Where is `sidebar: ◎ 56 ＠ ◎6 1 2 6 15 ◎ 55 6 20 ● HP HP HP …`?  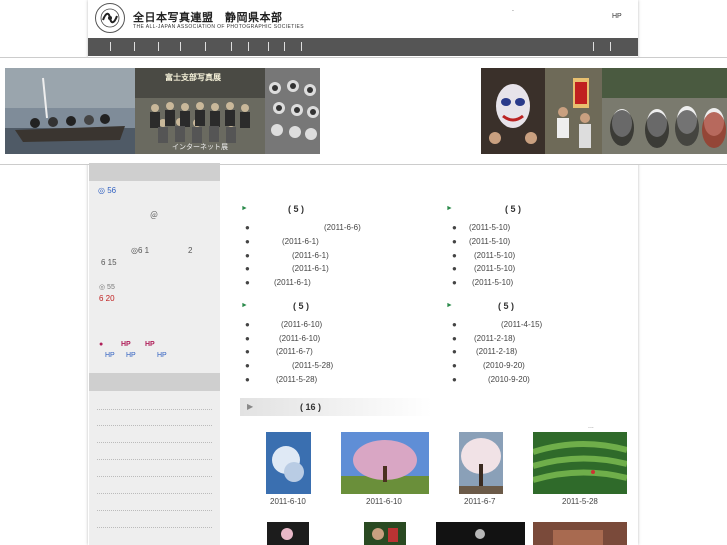
sidebar: ◎ 56 ＠ ◎6 1 2 6 15 ◎ 55 6 20 ● HP HP HP … is located at coordinates (154, 354).